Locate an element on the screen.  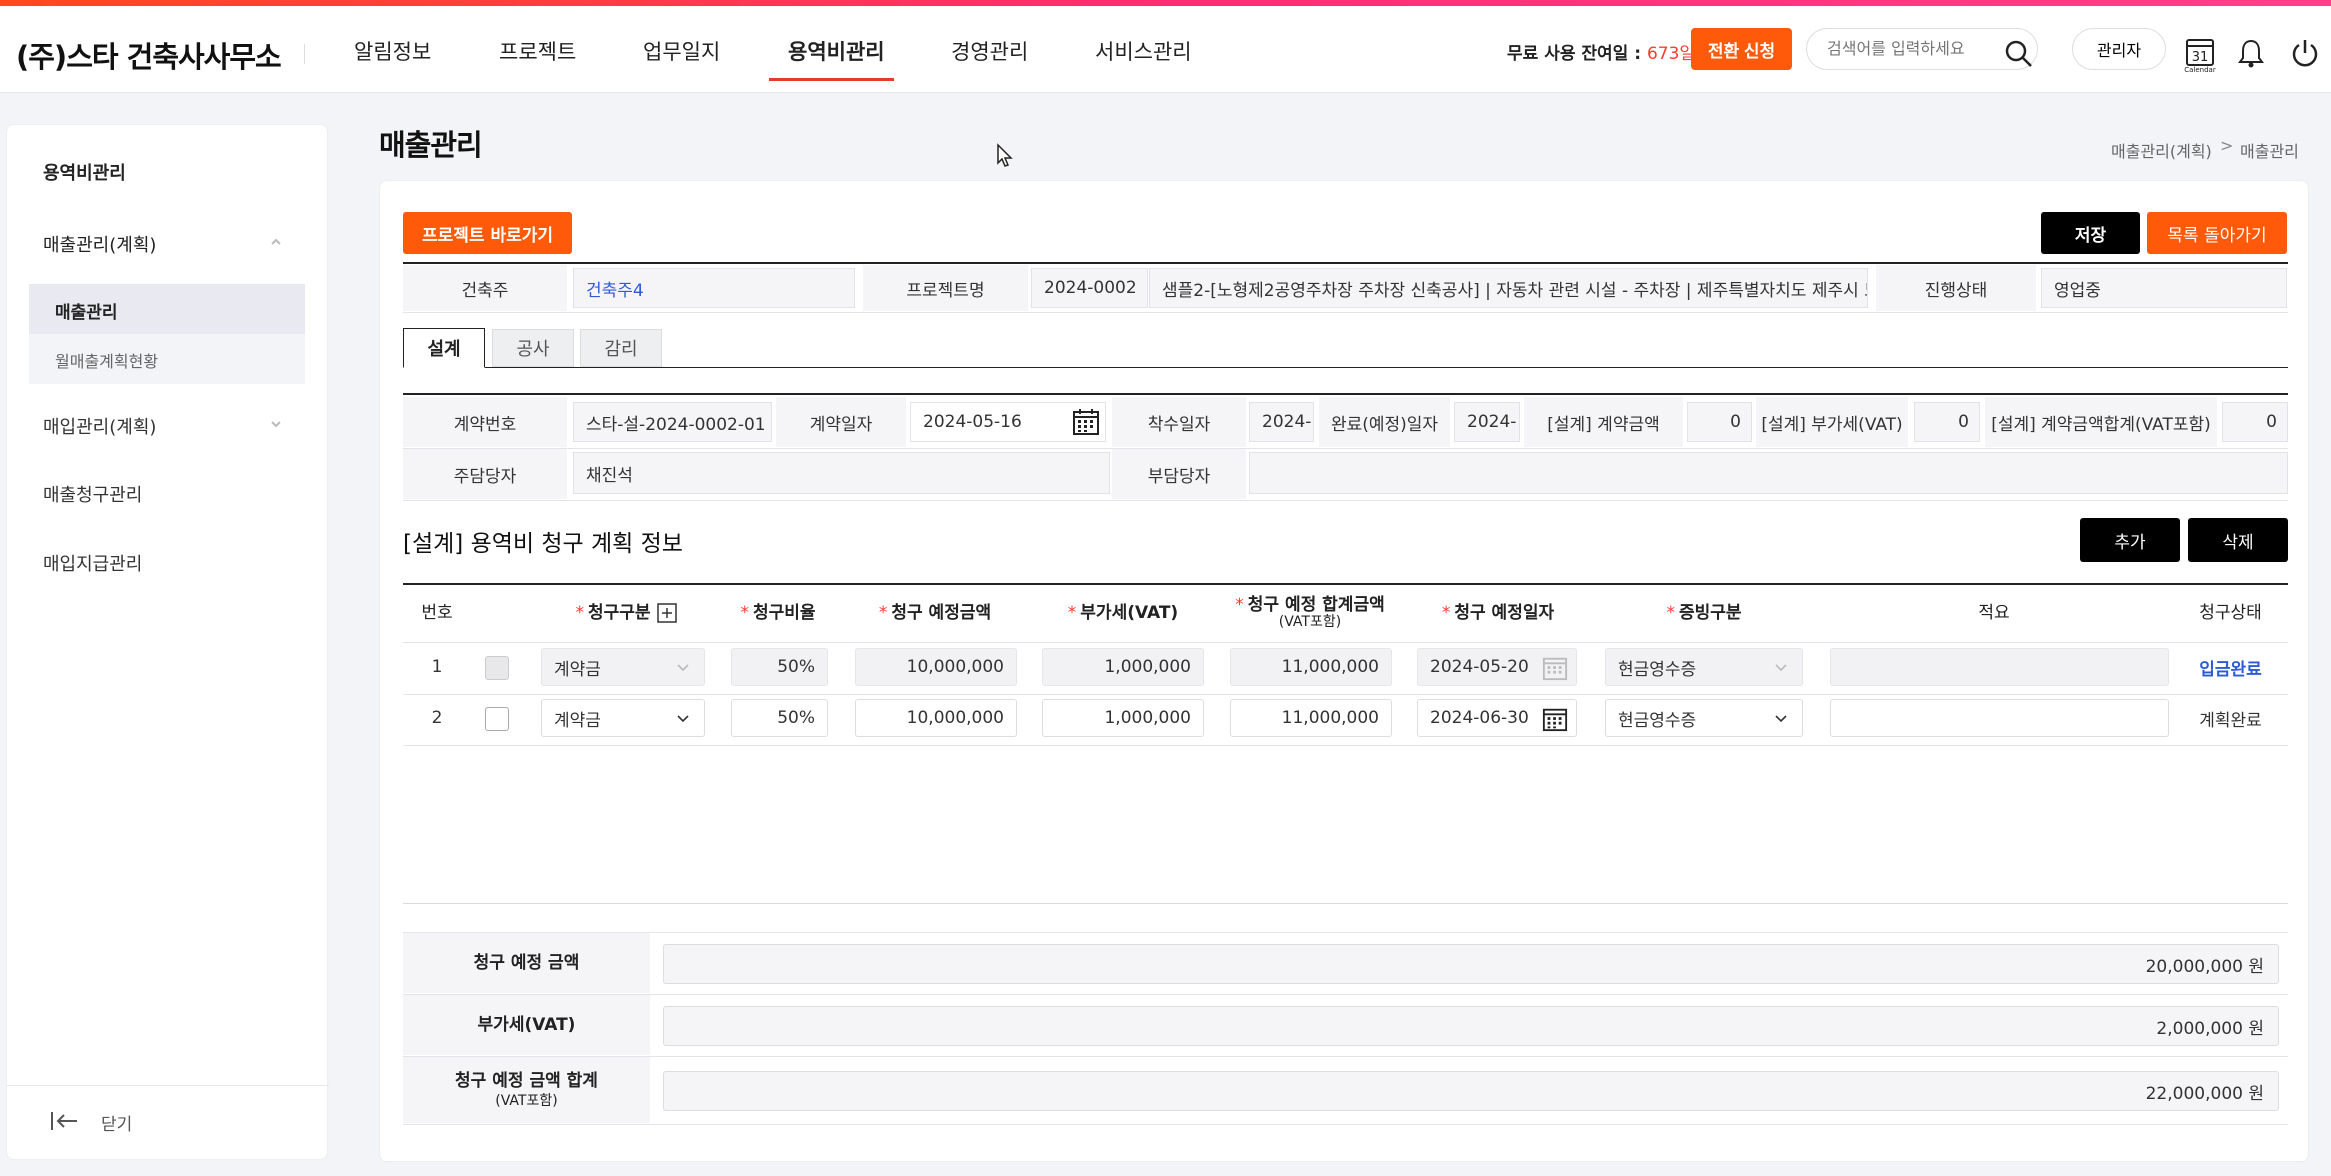
sidebar-item-purchase-payment: 매입지급관리 is located at coordinates (92, 563).